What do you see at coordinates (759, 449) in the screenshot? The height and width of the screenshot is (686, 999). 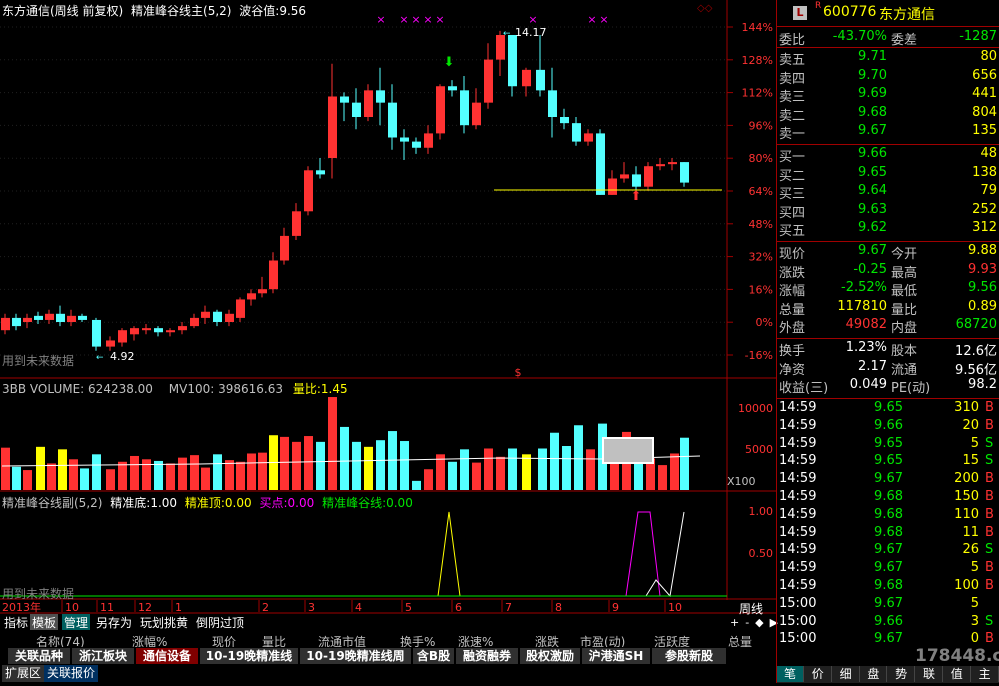 I see `volume-axis-label: 5000` at bounding box center [759, 449].